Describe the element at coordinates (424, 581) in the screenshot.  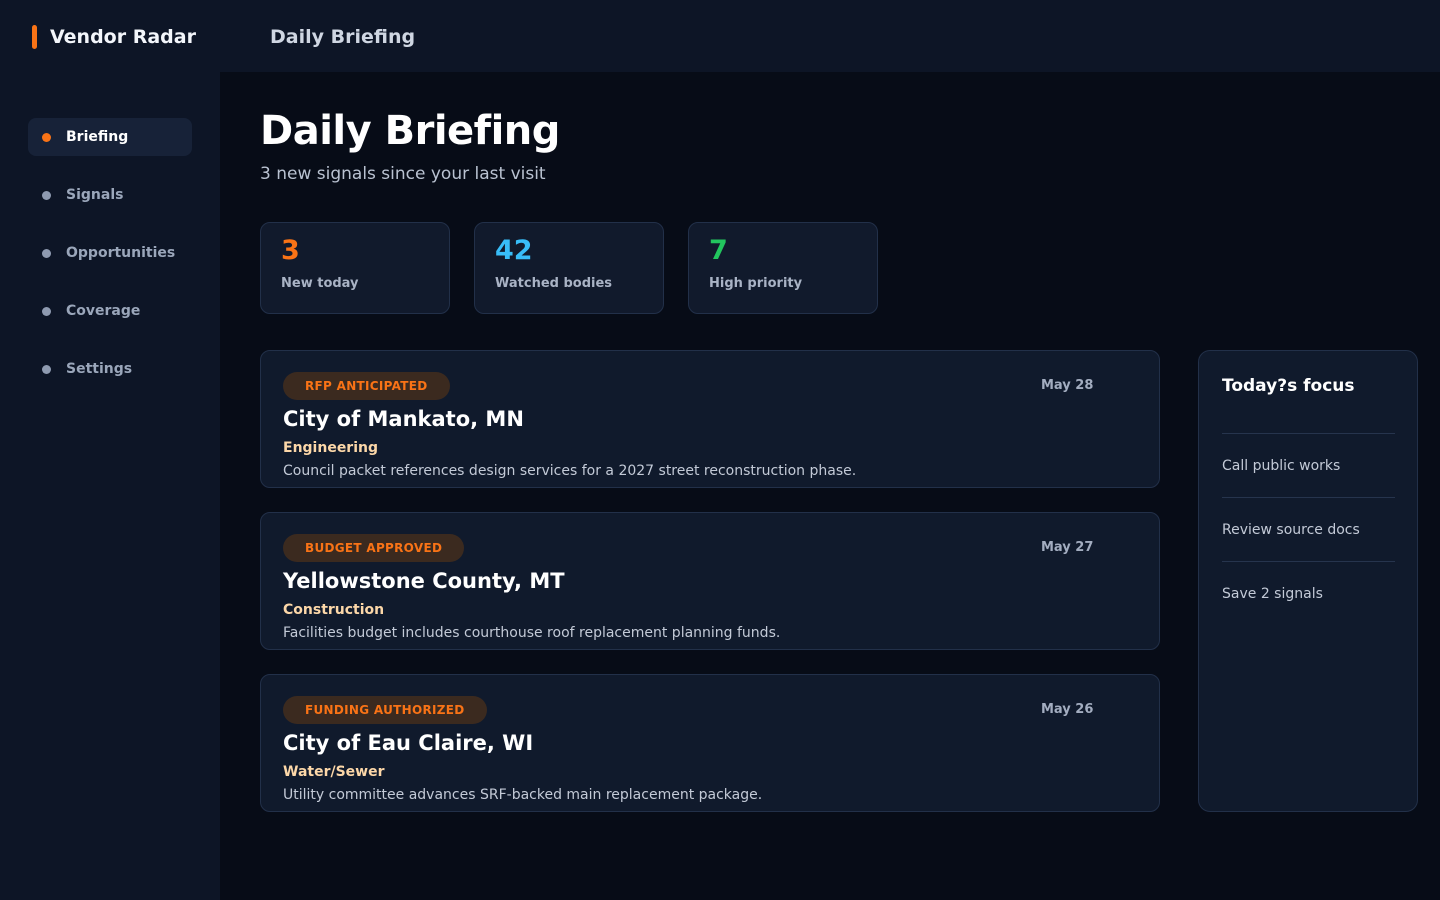
I see `signal-title: Yellowstone County, MT` at that location.